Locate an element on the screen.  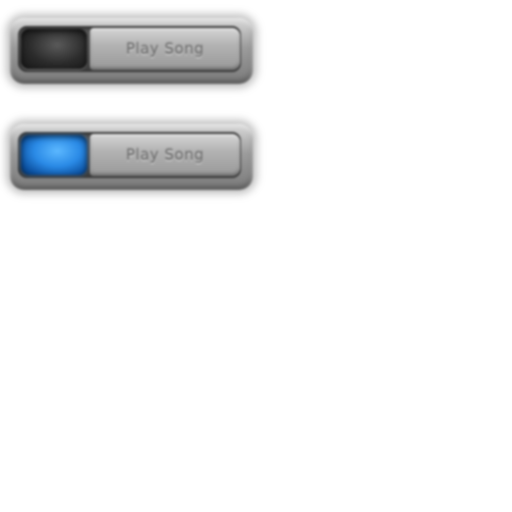
indicator-light-off is located at coordinates (54, 49).